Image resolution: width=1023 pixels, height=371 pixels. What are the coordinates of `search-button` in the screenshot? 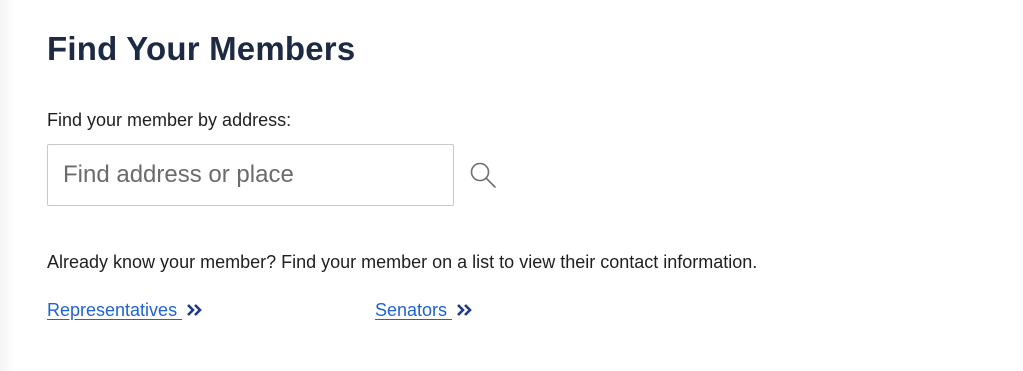 It's located at (483, 175).